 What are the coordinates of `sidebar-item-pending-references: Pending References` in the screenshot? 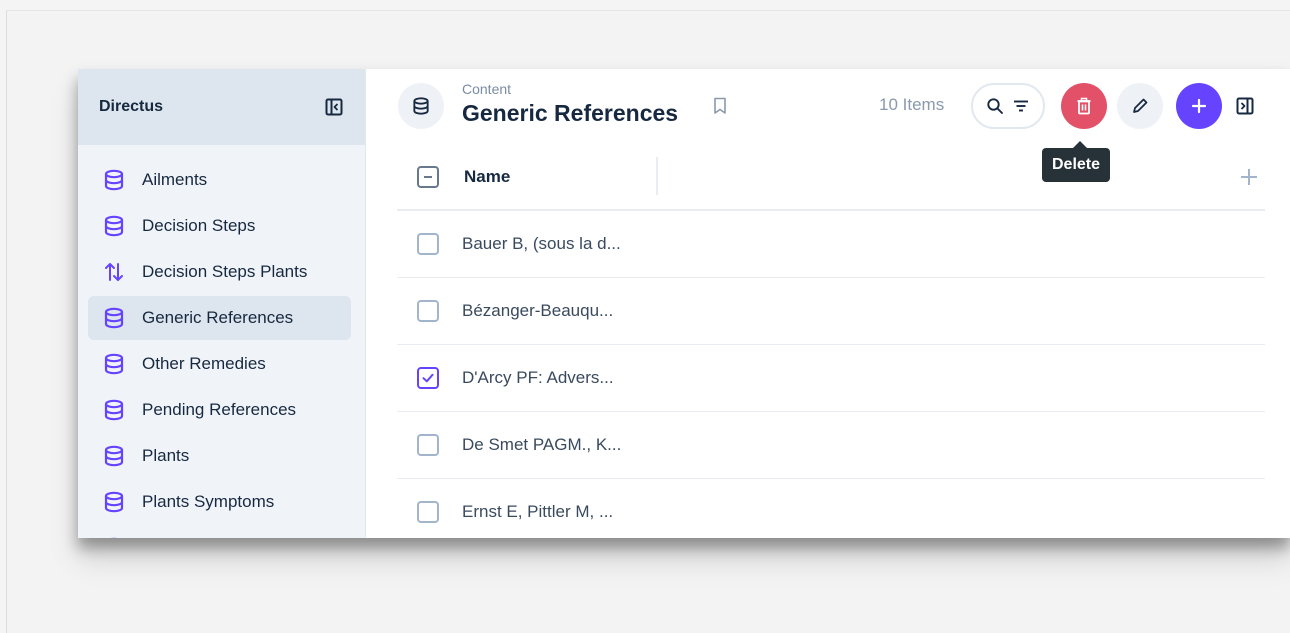 It's located at (219, 410).